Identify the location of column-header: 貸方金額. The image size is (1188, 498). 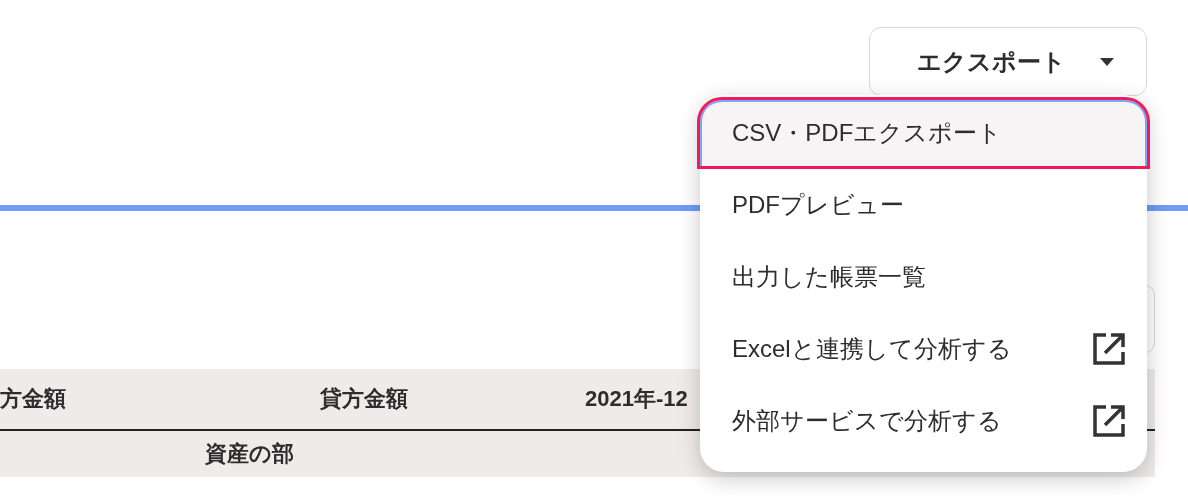
(364, 399).